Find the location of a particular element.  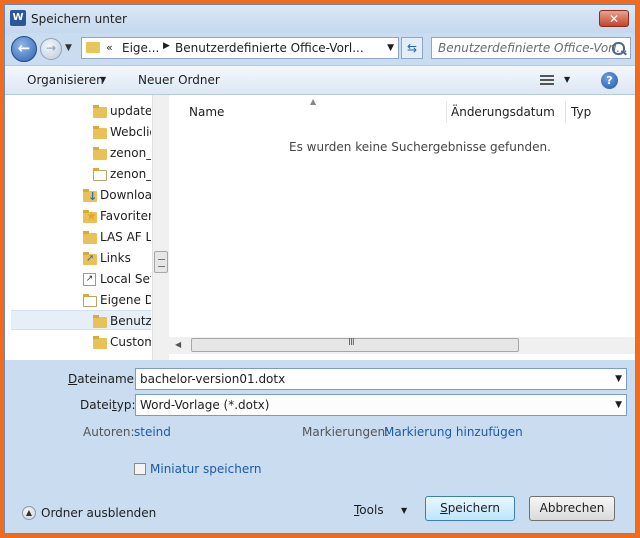

tools-button: Tools is located at coordinates (369, 510).